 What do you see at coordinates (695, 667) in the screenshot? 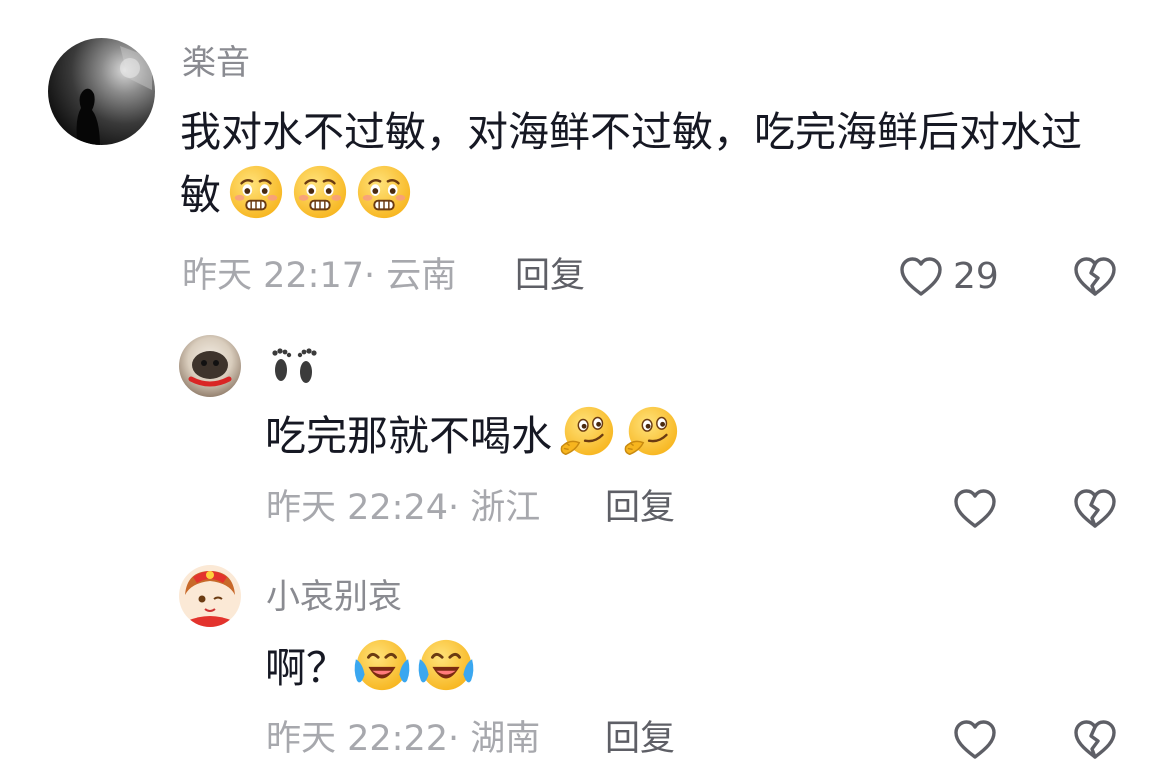
I see `comment-text: 啊？` at bounding box center [695, 667].